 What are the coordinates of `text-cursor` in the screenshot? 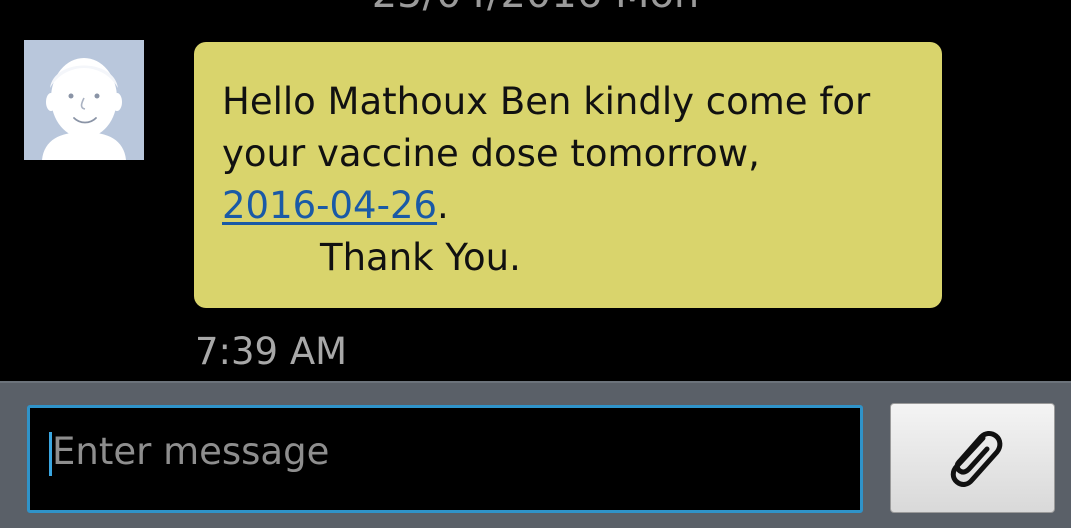 It's located at (50, 454).